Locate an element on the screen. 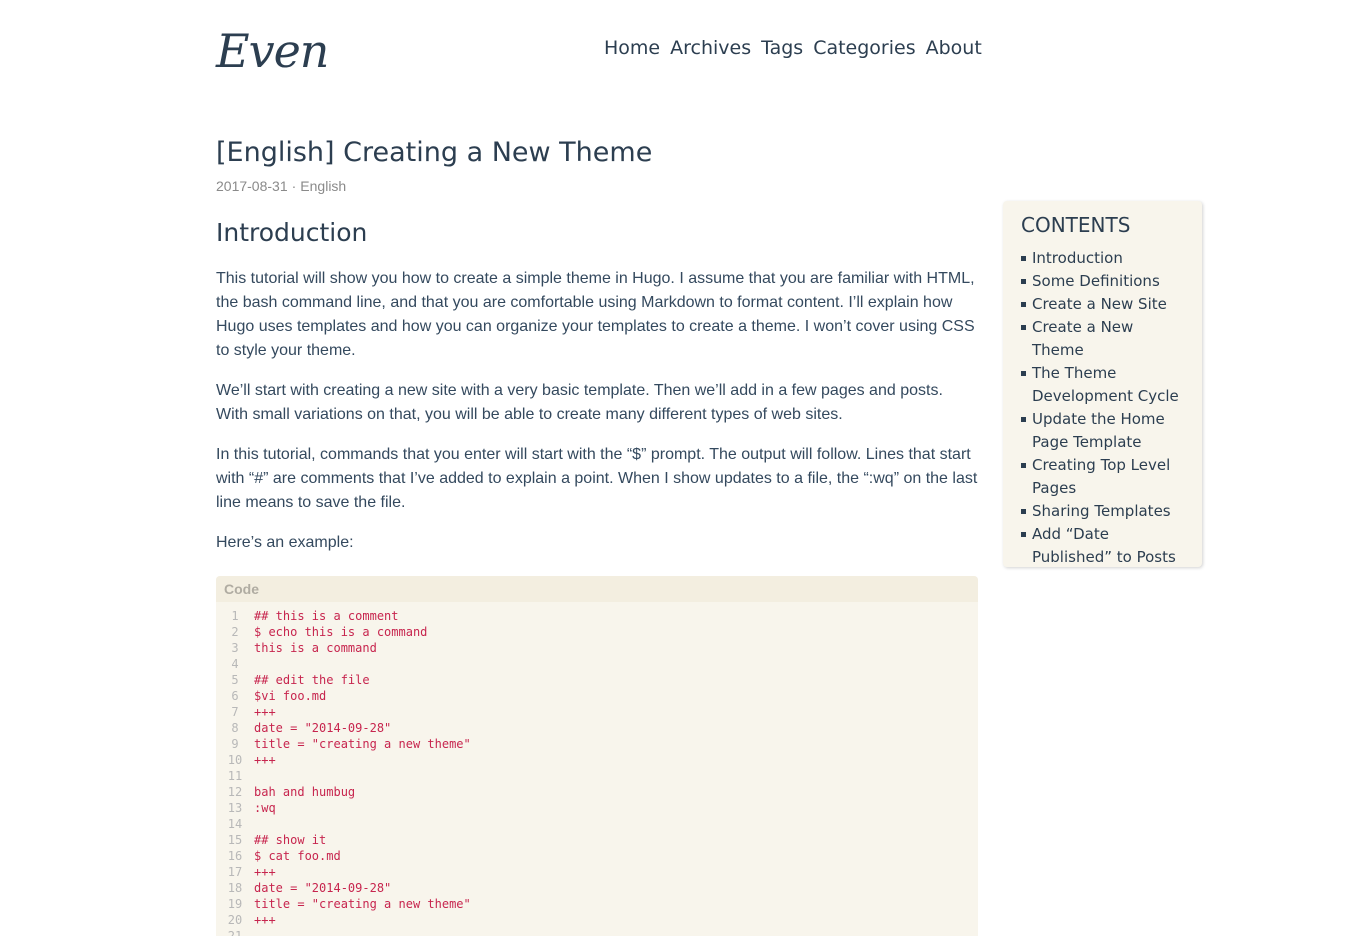 This screenshot has width=1370, height=936. toc-item: Creating Top Level Pages is located at coordinates (1102, 477).